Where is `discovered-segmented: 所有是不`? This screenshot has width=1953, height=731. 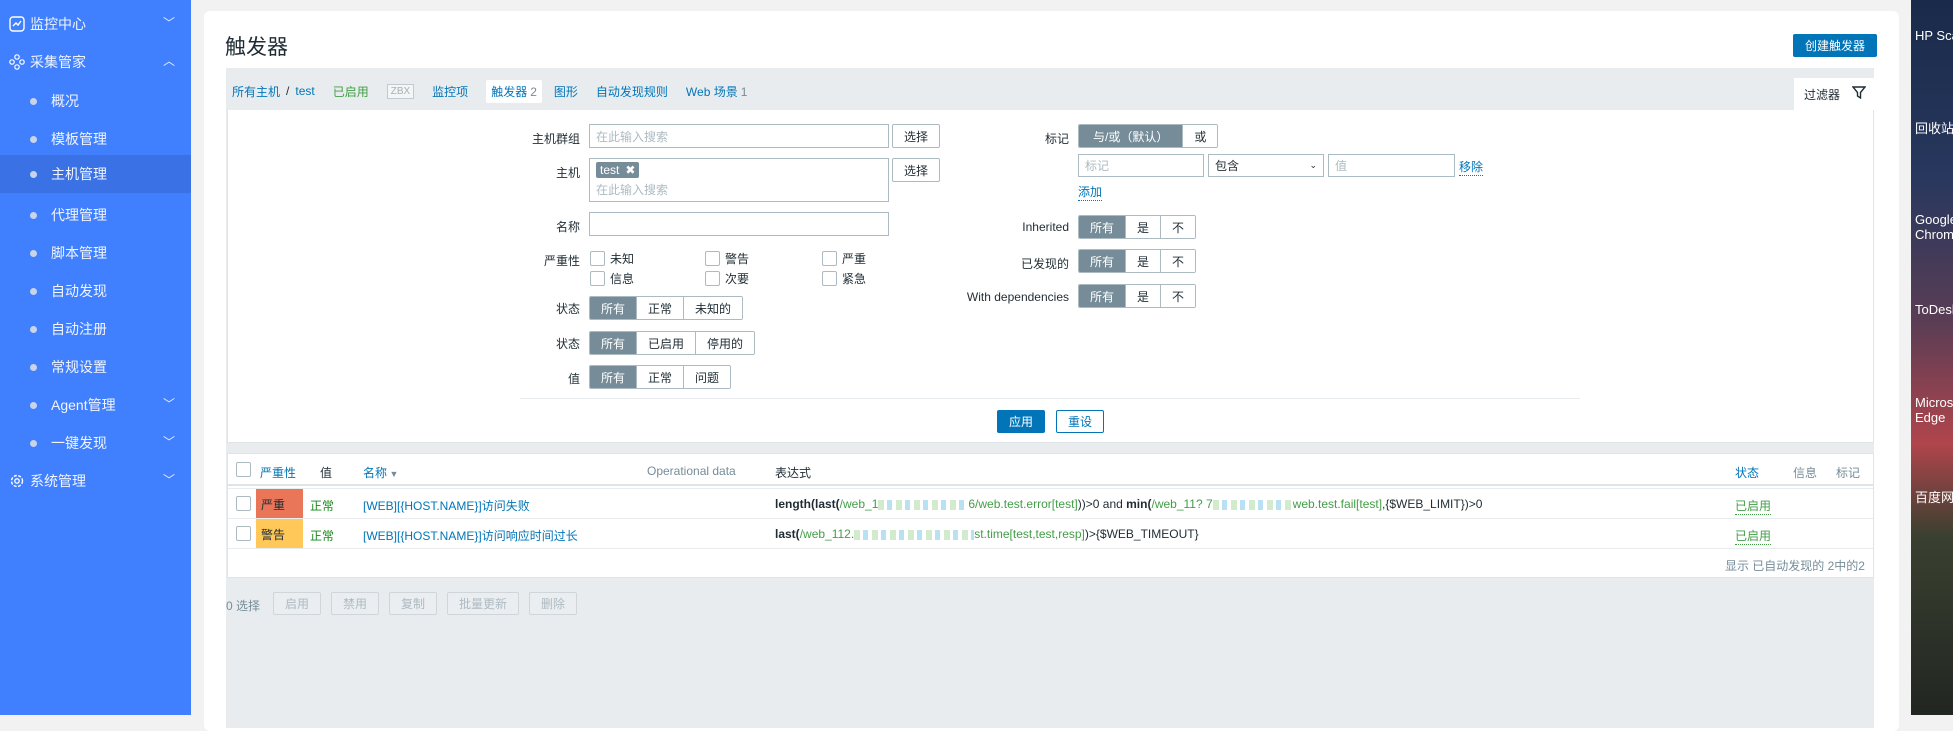
discovered-segmented: 所有是不 is located at coordinates (1137, 261).